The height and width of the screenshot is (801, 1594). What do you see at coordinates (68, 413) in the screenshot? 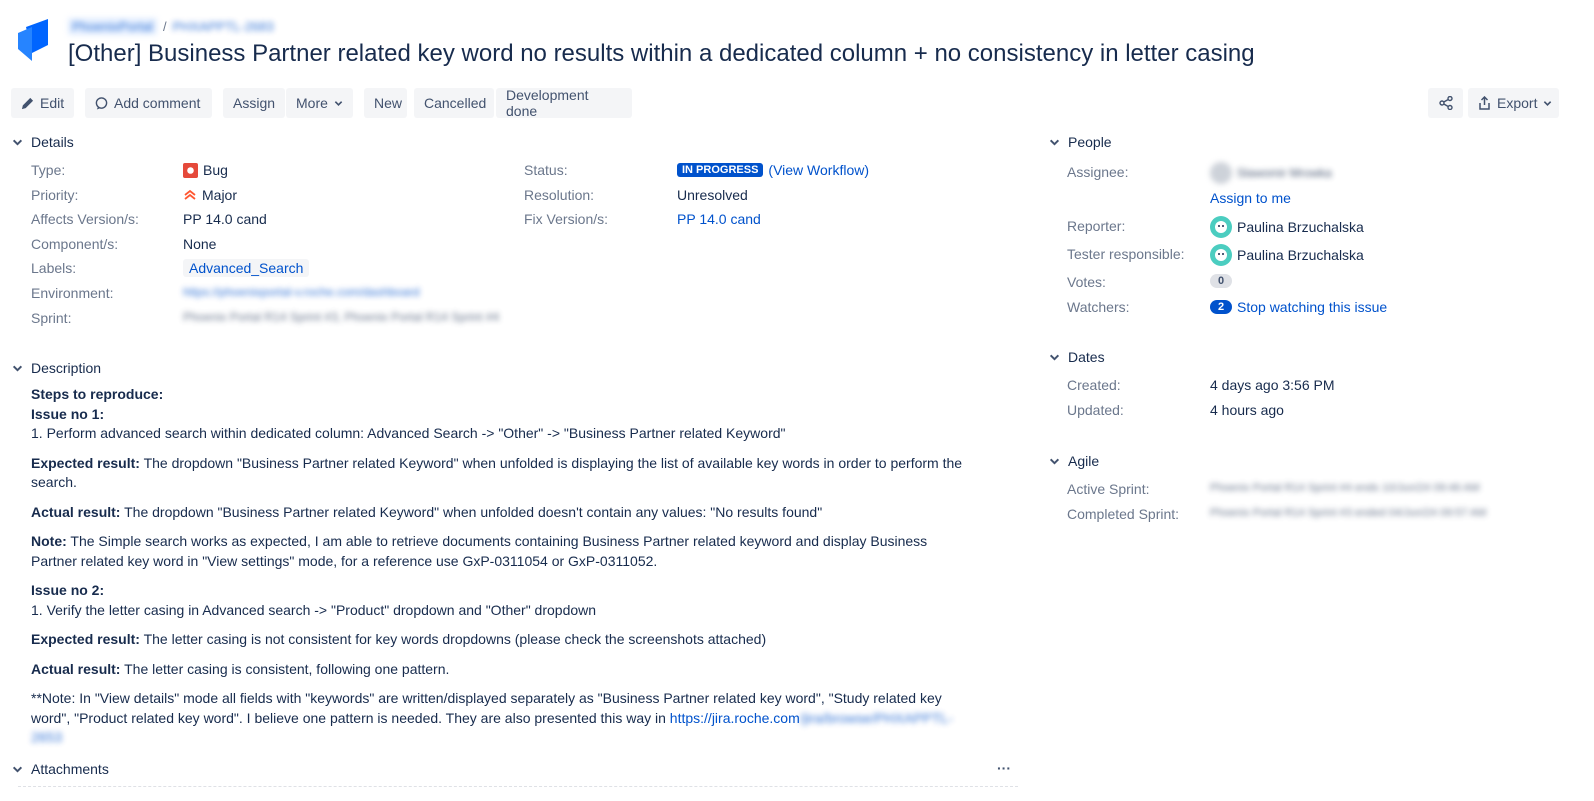
I see `issue1-heading: Issue no 1:` at bounding box center [68, 413].